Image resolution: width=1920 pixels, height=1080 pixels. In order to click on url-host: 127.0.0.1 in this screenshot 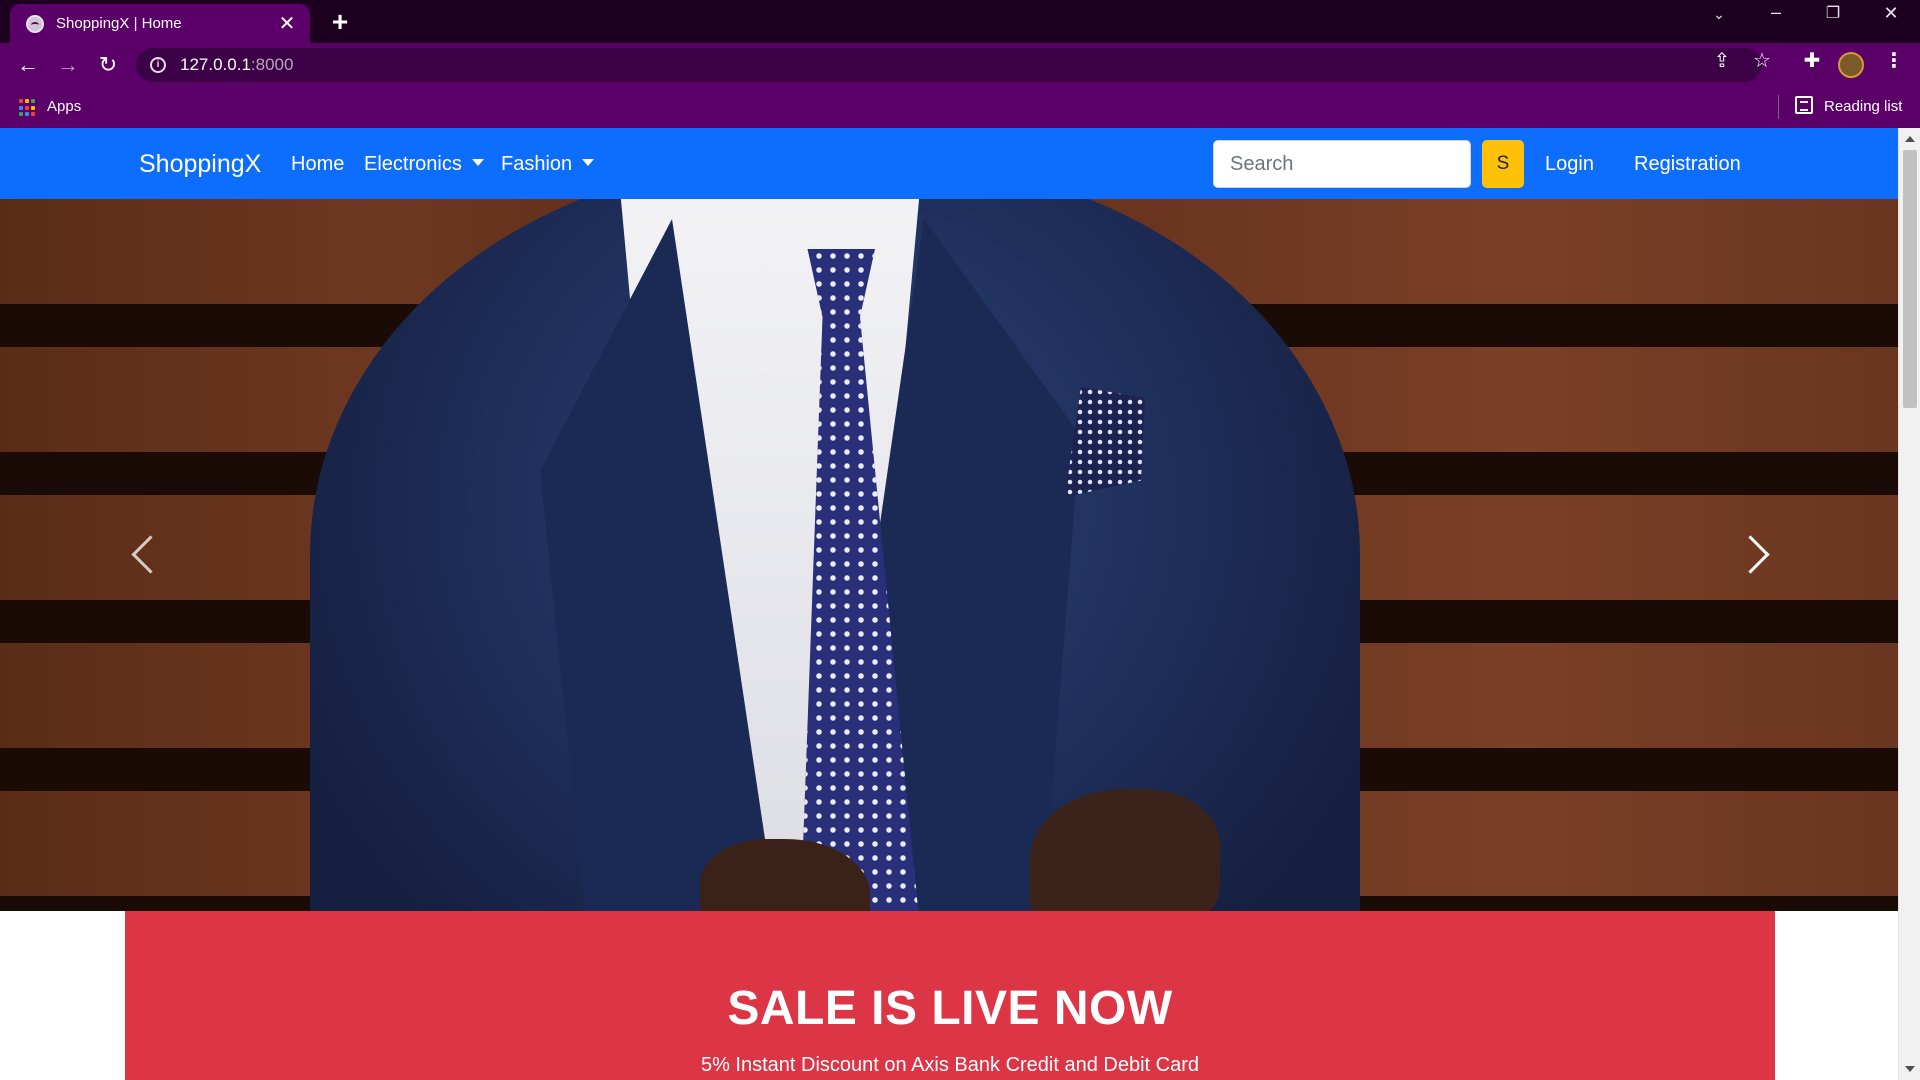, I will do `click(215, 64)`.